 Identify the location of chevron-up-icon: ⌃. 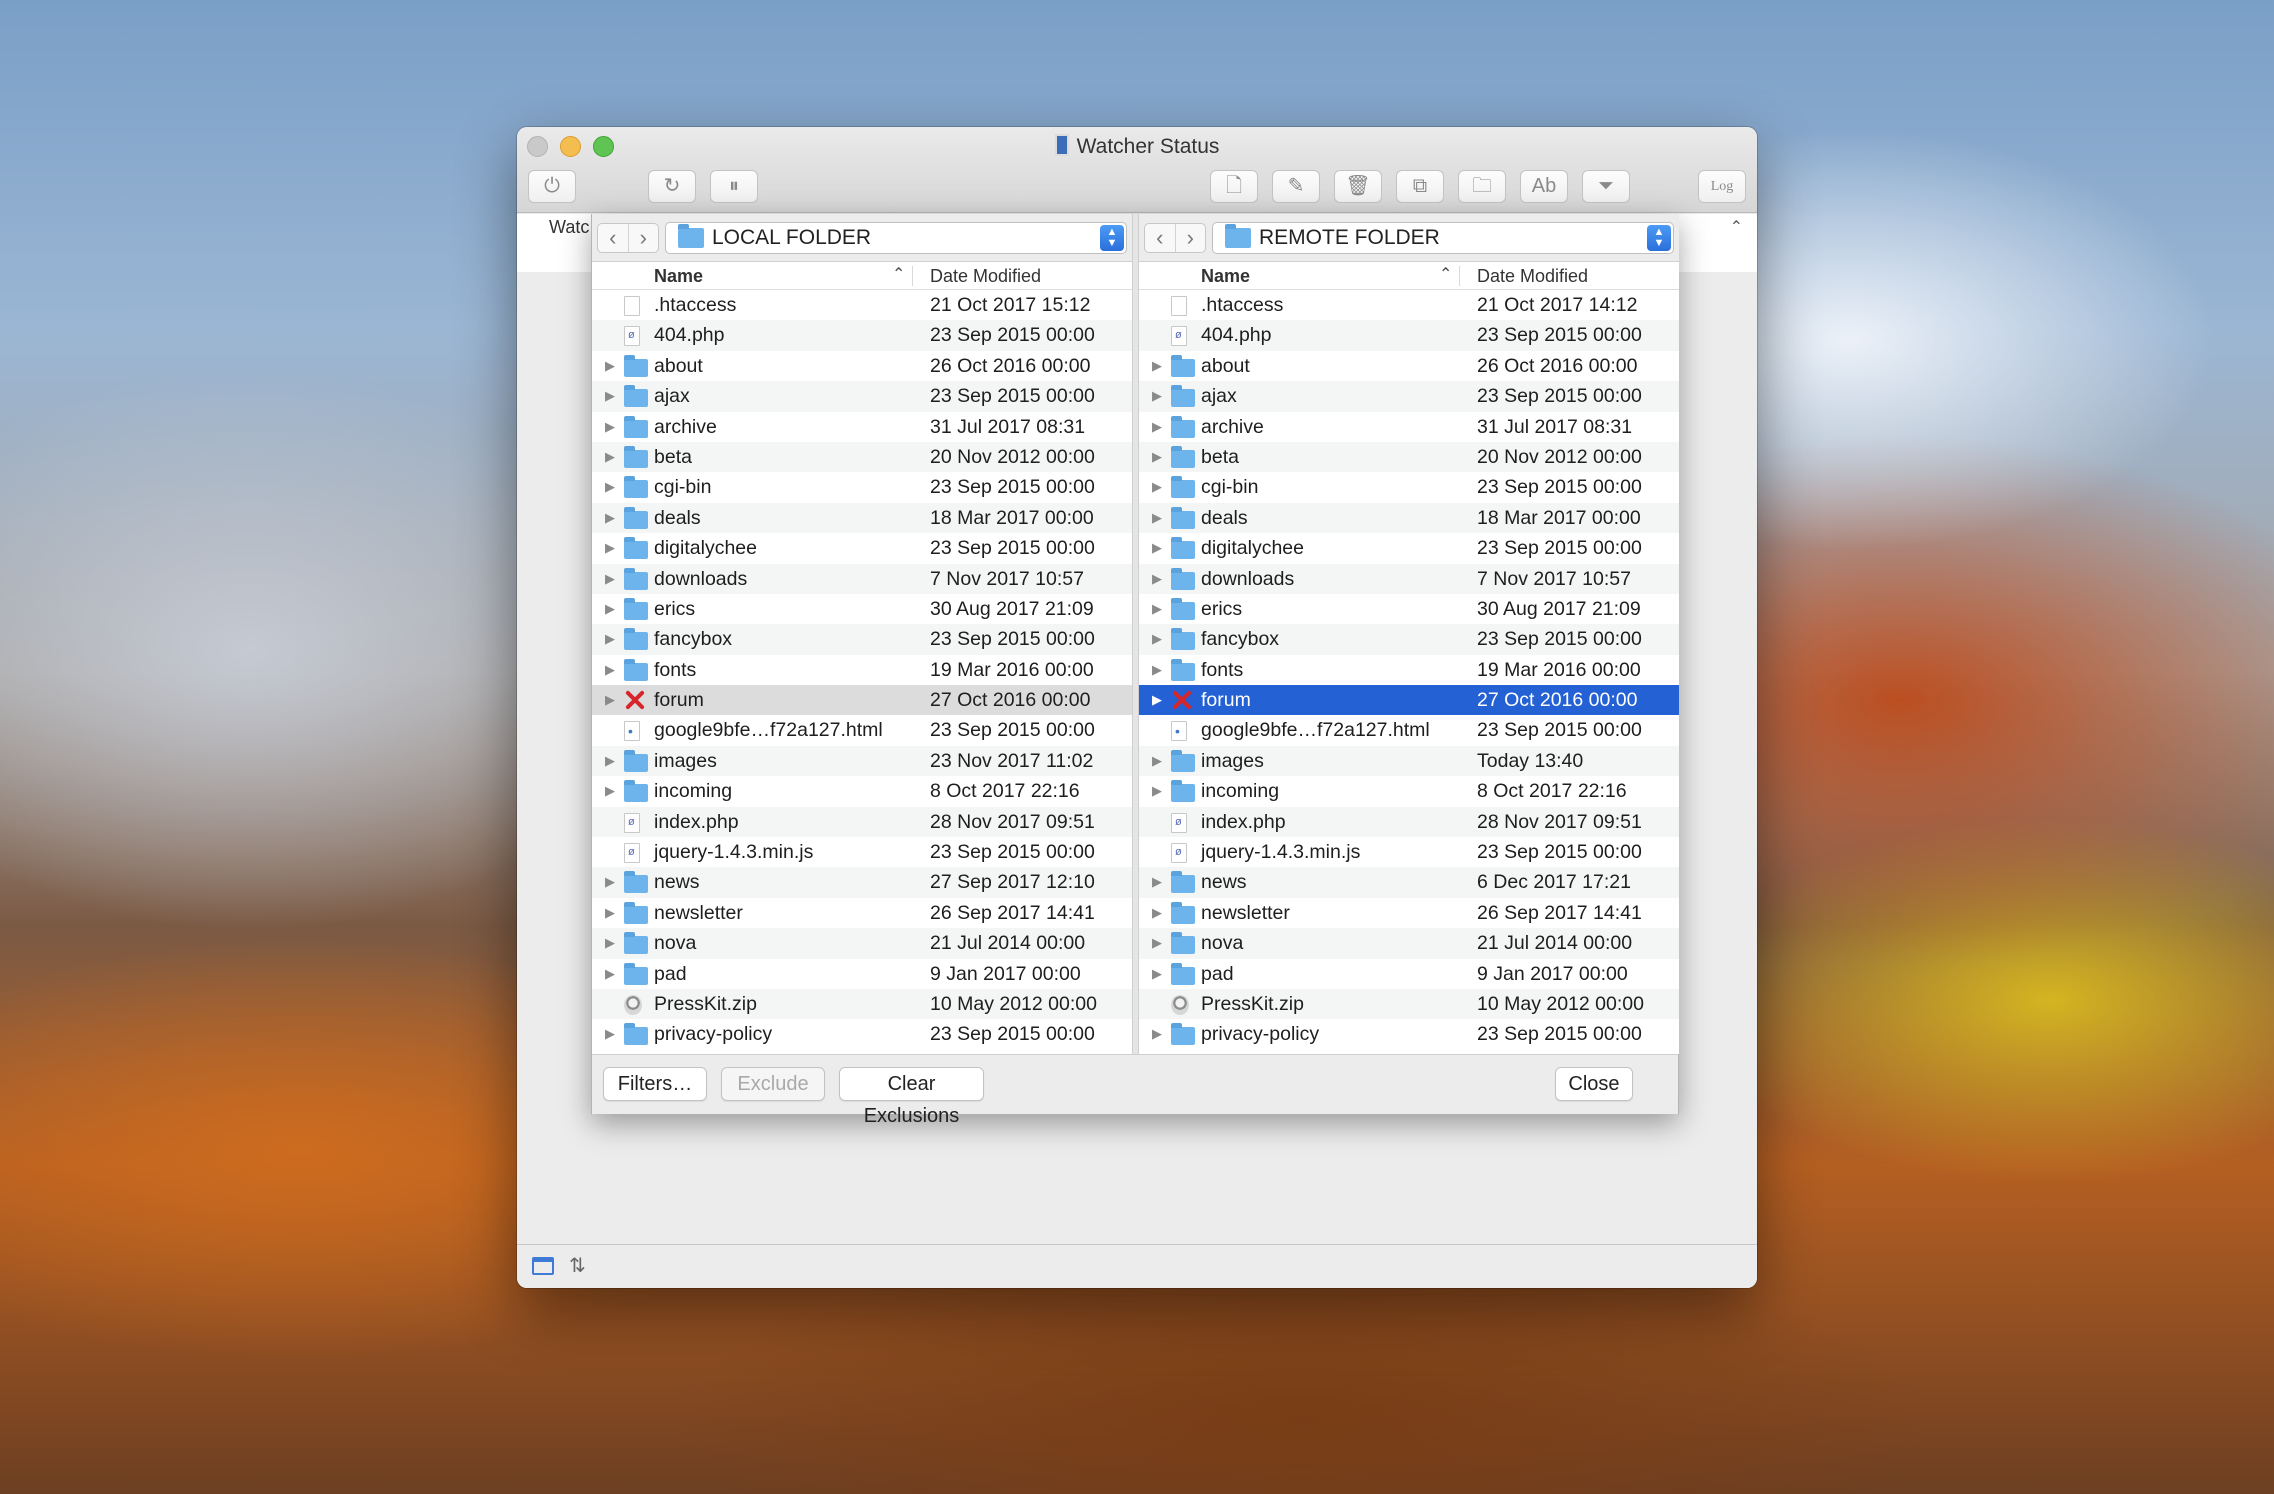
(1736, 227).